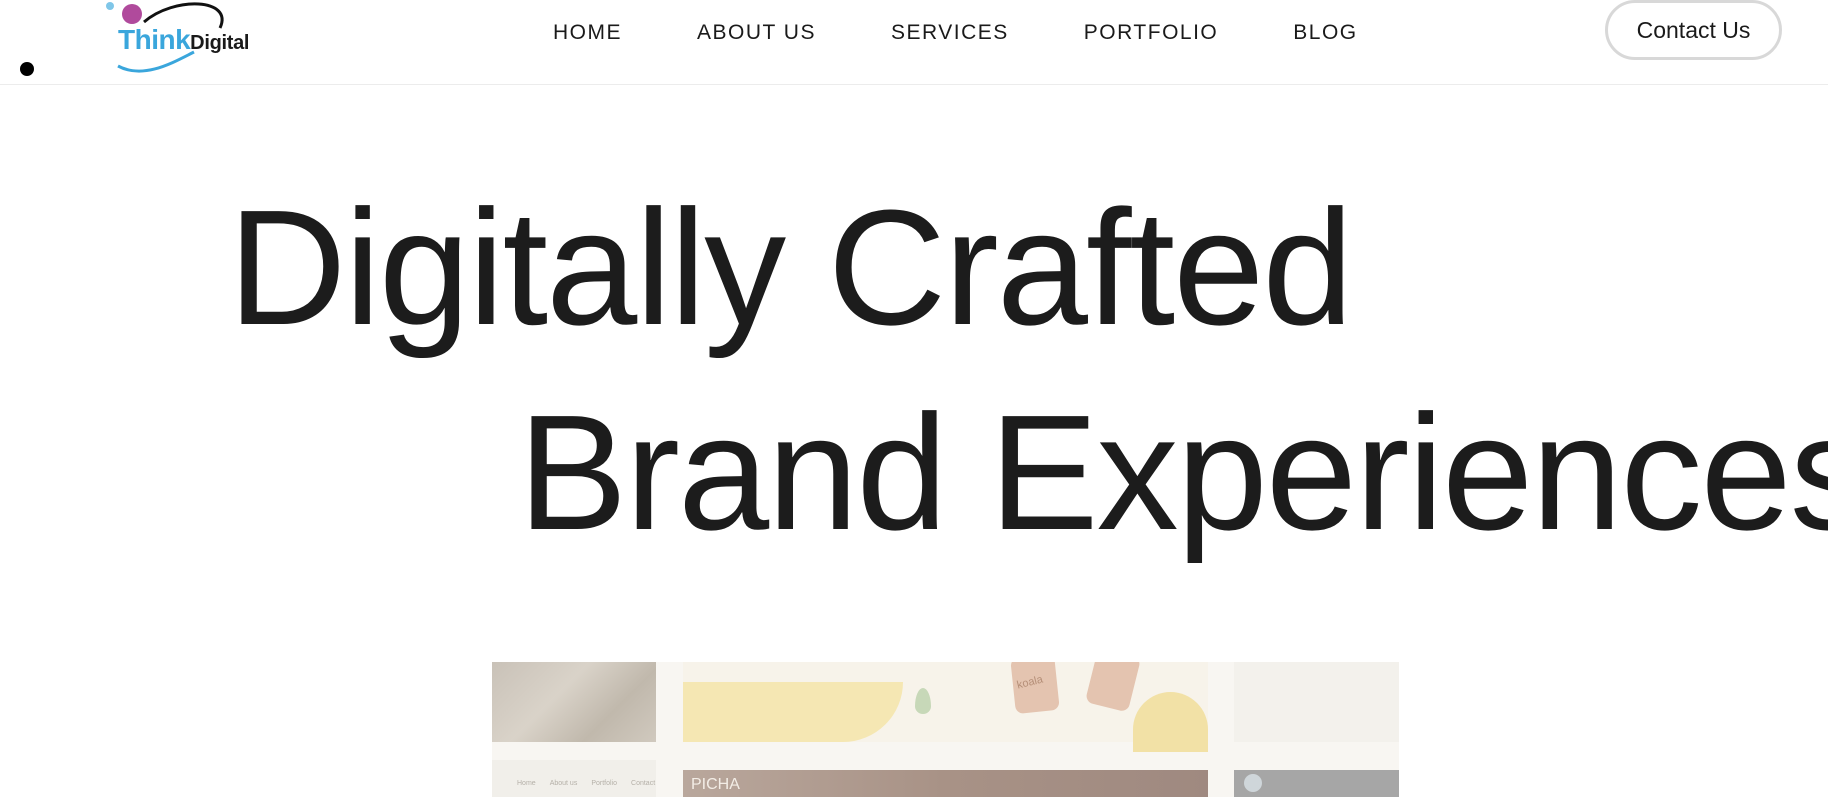 The image size is (1828, 797). Describe the element at coordinates (604, 783) in the screenshot. I see `mini-nav-item: Portfolio` at that location.